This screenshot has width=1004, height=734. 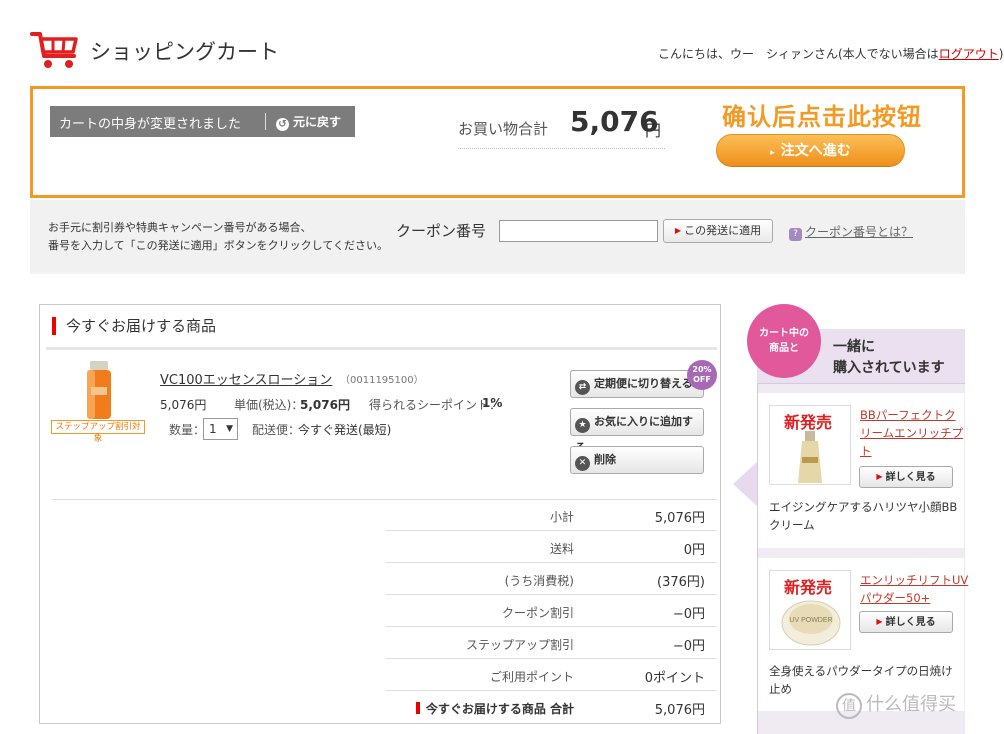 What do you see at coordinates (605, 459) in the screenshot?
I see `delete-label: 削除` at bounding box center [605, 459].